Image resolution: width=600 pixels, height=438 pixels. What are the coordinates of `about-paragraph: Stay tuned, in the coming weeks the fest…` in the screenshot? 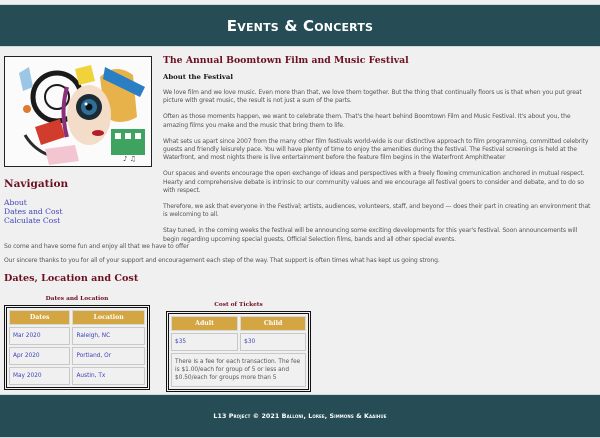 It's located at (370, 235).